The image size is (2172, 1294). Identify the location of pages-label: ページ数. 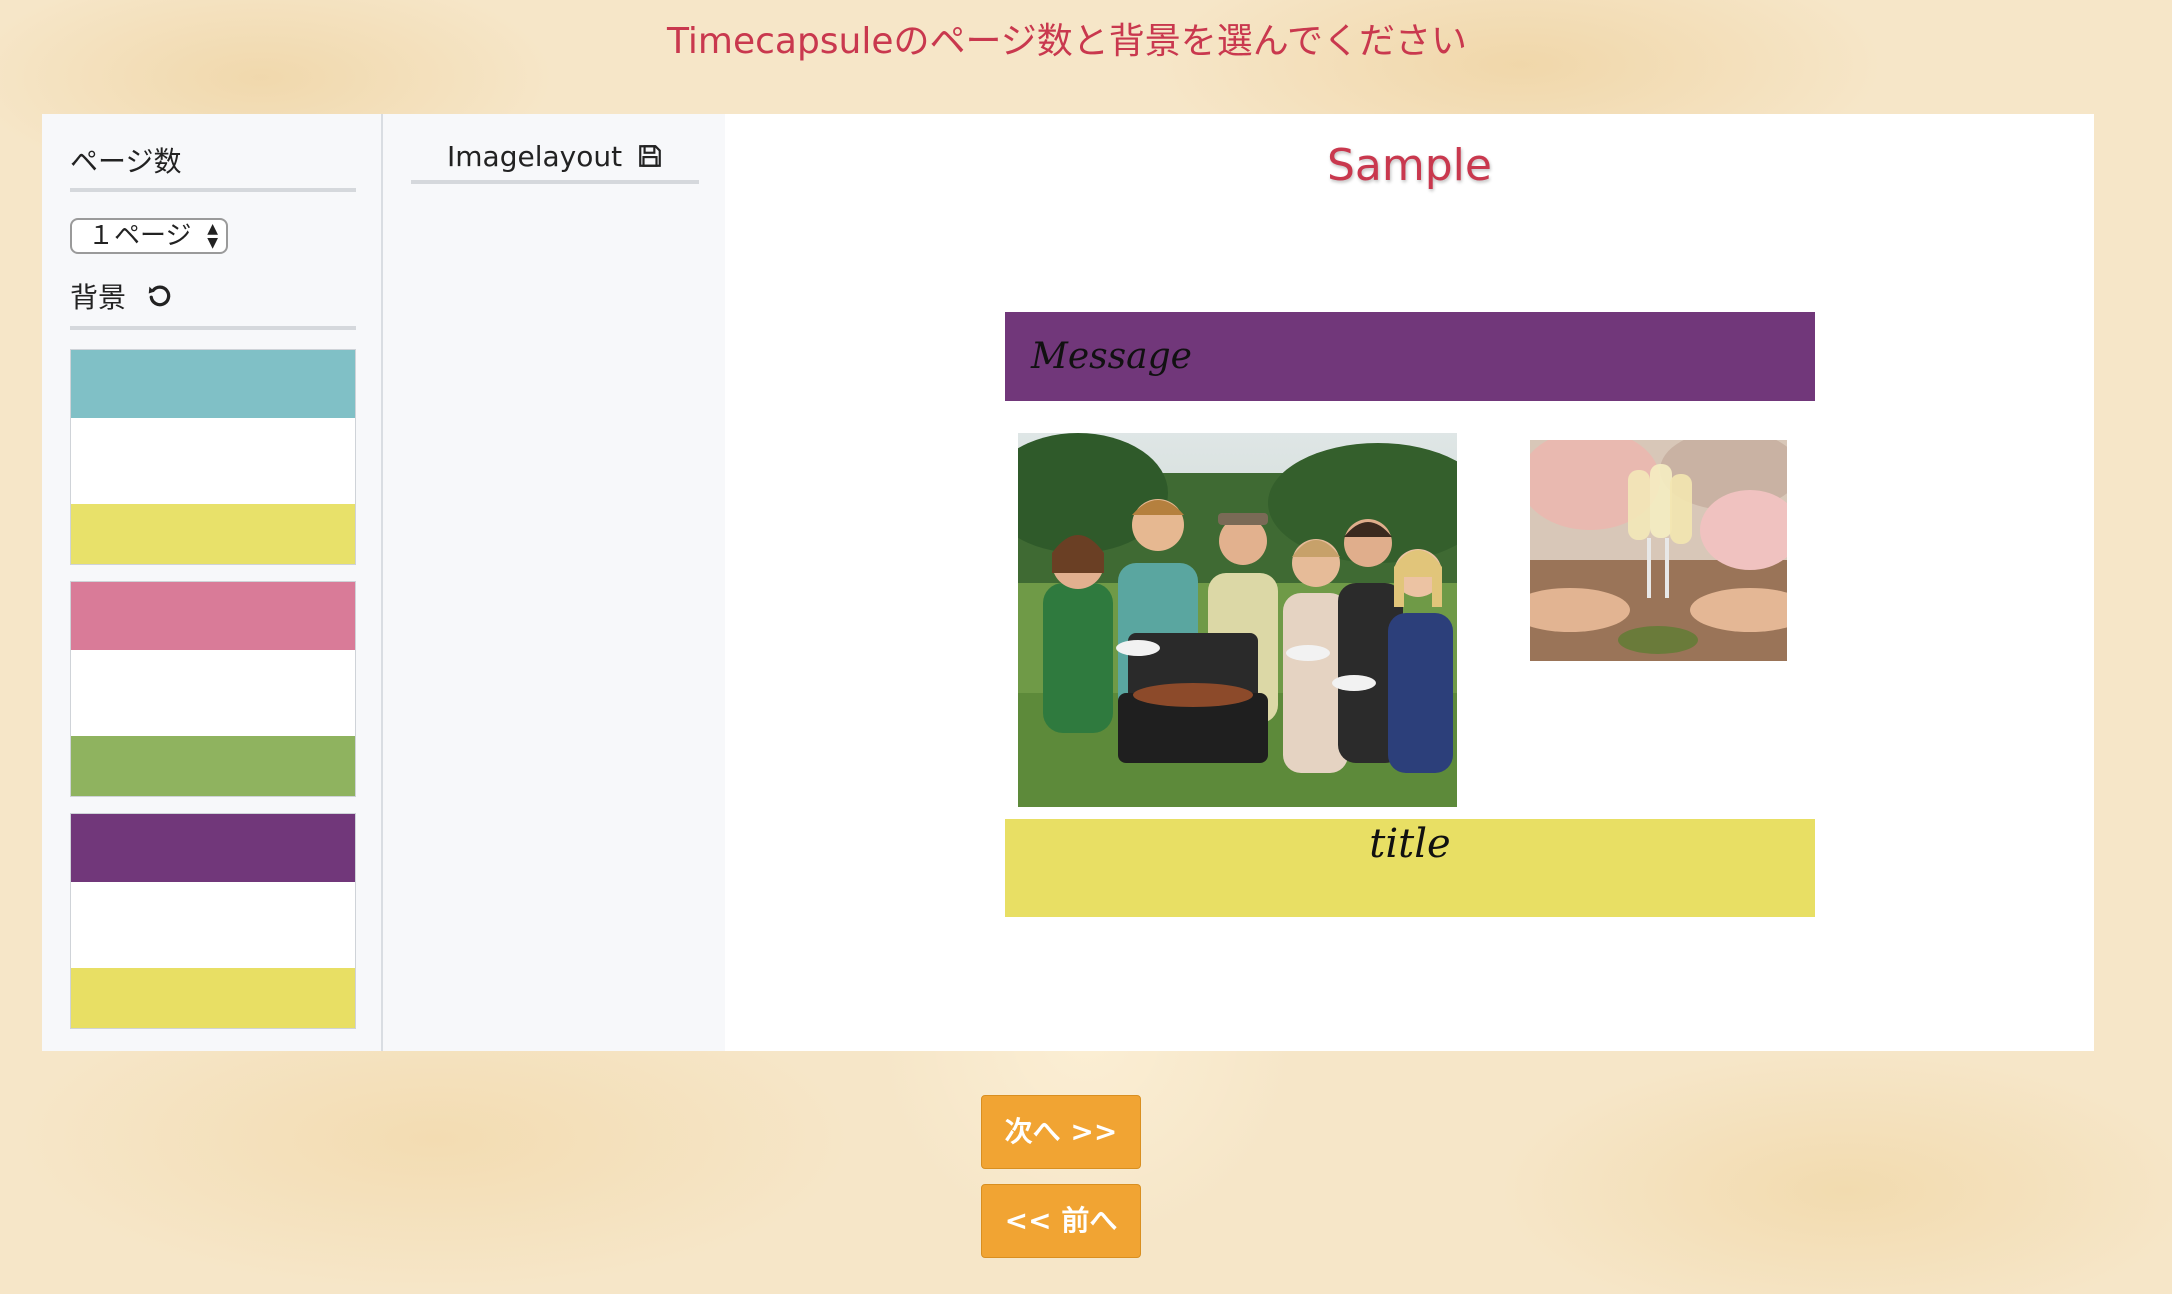
(126, 161).